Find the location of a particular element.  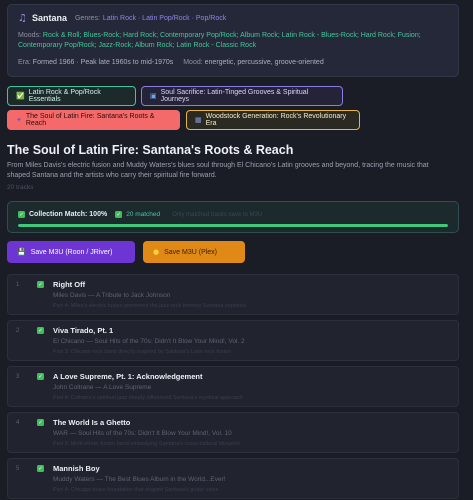

moods-label: Moods: is located at coordinates (29, 35).